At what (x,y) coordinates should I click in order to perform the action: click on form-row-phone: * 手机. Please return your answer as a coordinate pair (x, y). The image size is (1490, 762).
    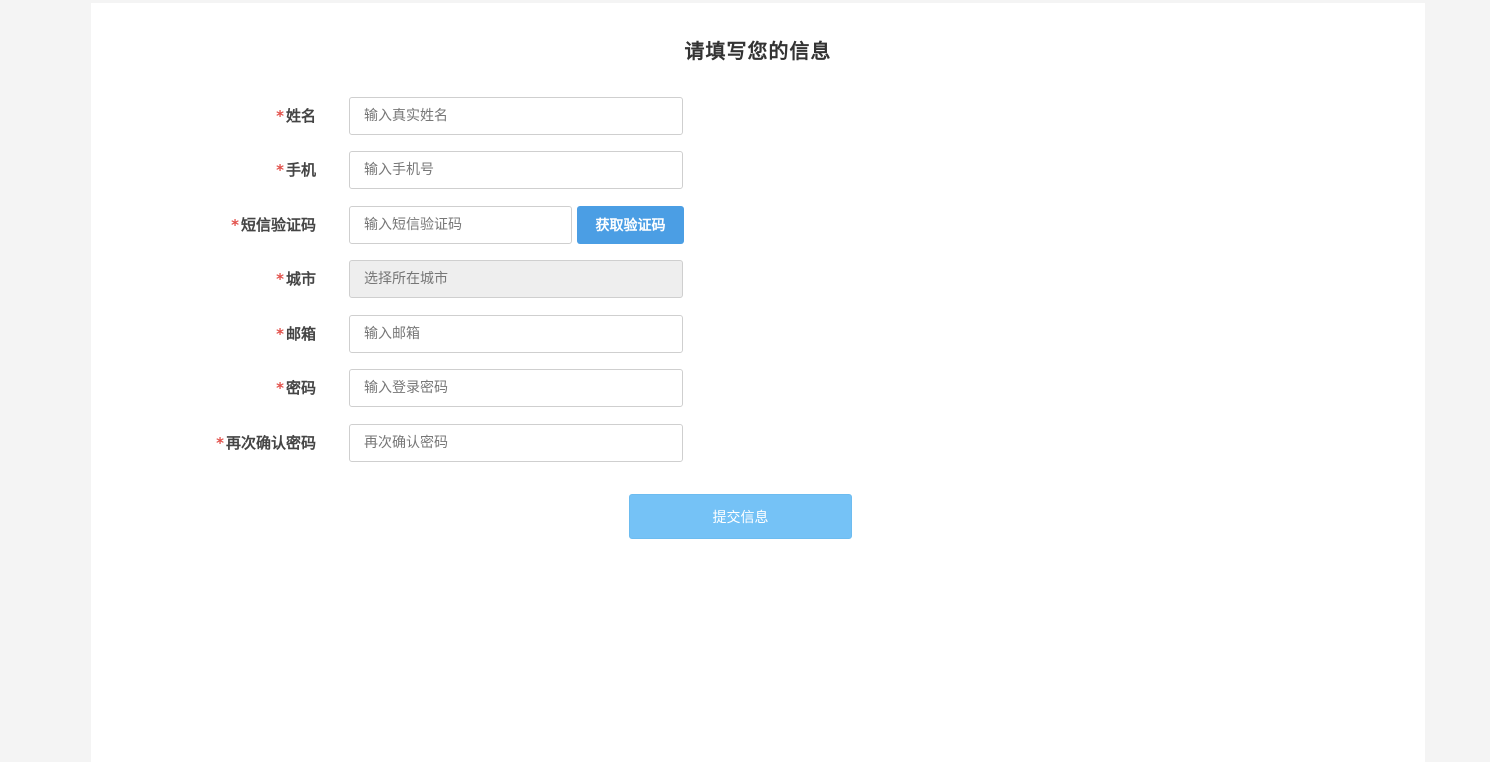
    Looking at the image, I should click on (441, 170).